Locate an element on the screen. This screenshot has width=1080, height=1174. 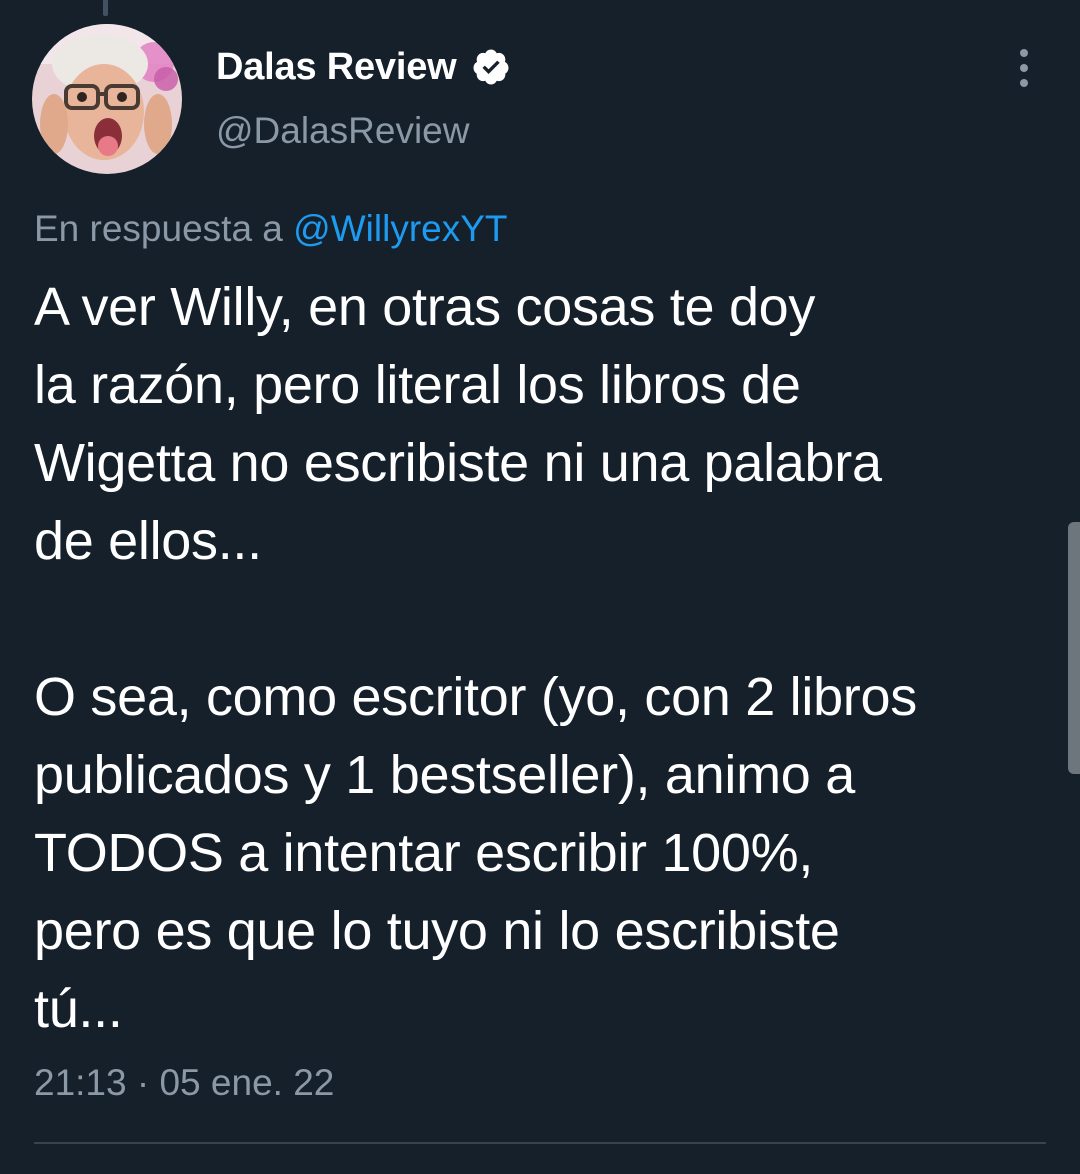
more-options-button is located at coordinates (1024, 68).